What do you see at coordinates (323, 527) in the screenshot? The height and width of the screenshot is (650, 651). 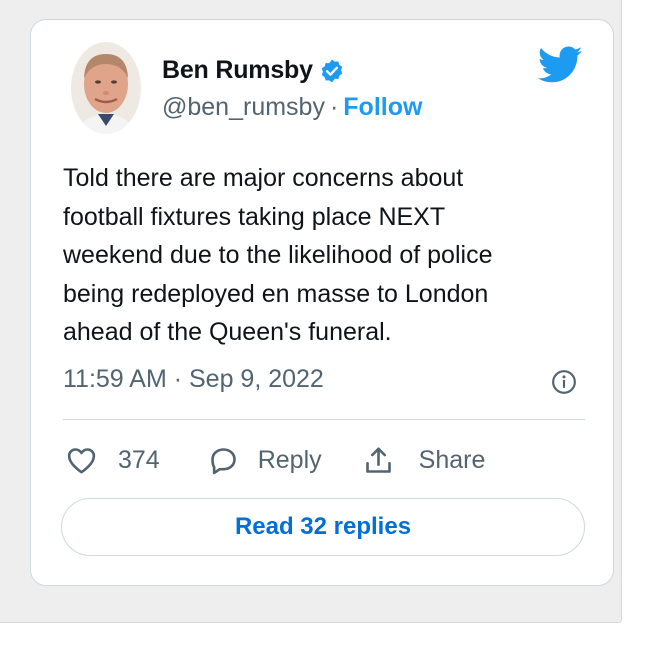 I see `read-replies-button: Read 32 replies` at bounding box center [323, 527].